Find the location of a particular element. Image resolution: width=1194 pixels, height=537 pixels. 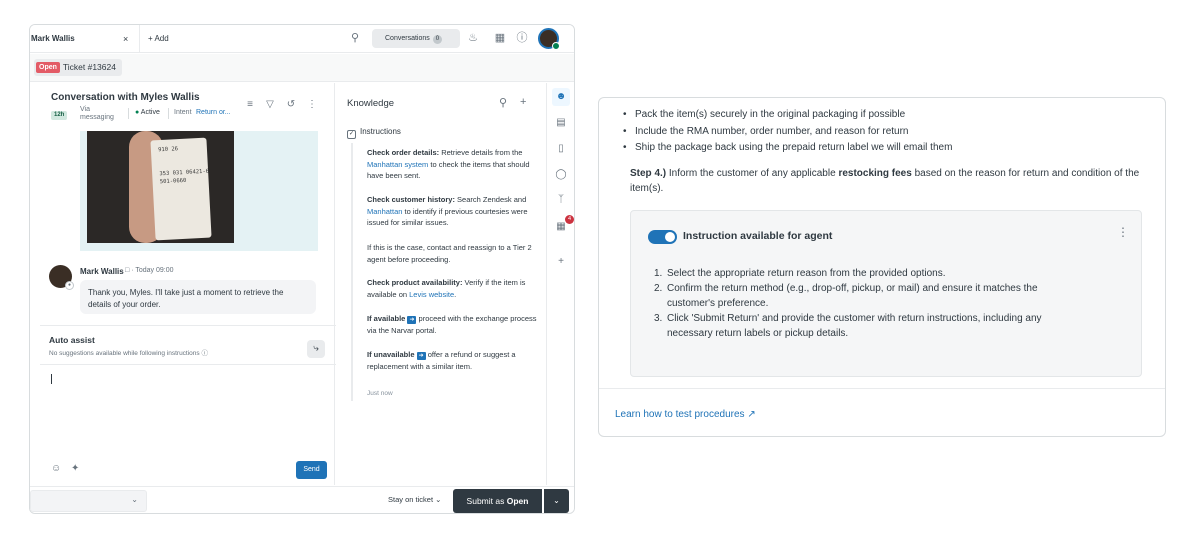

apps-grid-icon: ▦ is located at coordinates (561, 227).